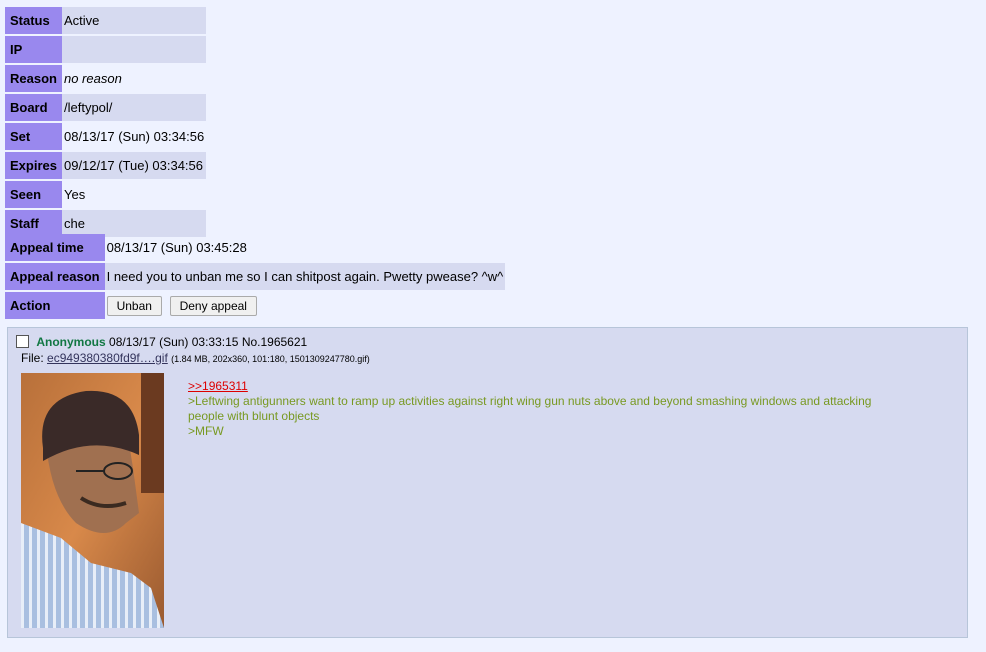  I want to click on action-buttons: Unban Deny appeal, so click(305, 305).